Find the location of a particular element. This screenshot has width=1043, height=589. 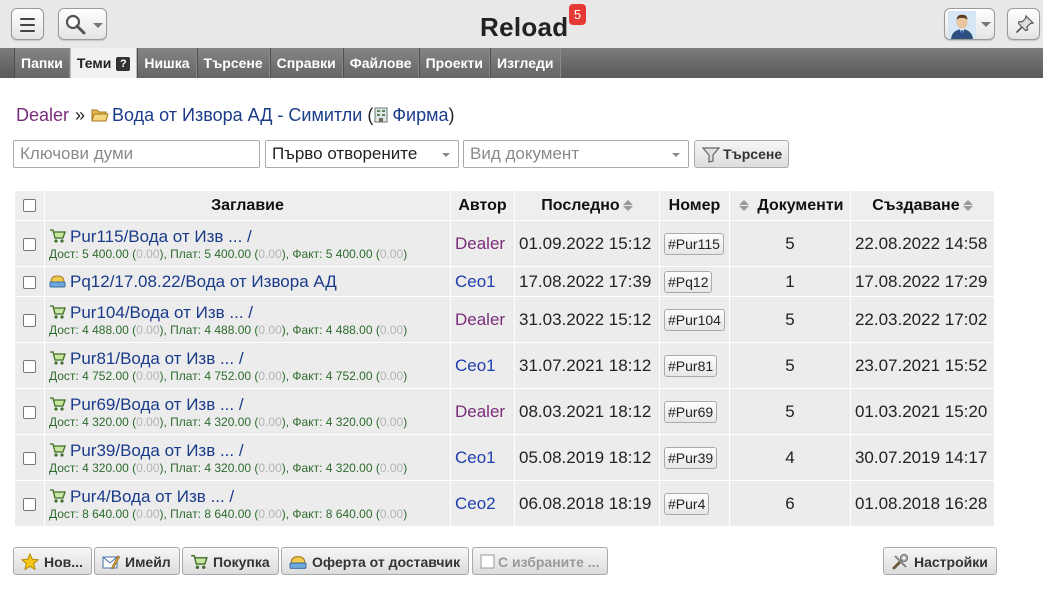

topic-number-tag: #Pq12 is located at coordinates (688, 281).